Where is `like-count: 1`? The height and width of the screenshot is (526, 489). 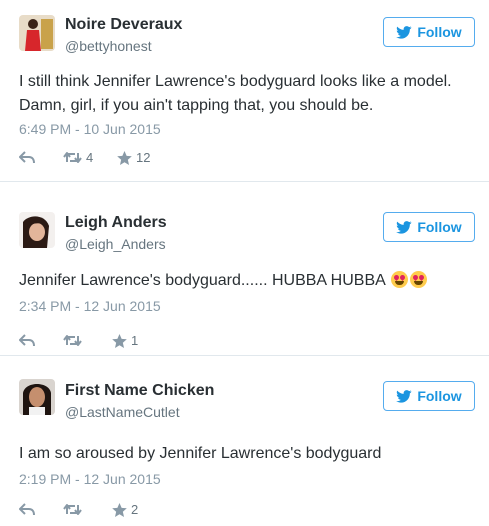
like-count: 1 is located at coordinates (135, 340).